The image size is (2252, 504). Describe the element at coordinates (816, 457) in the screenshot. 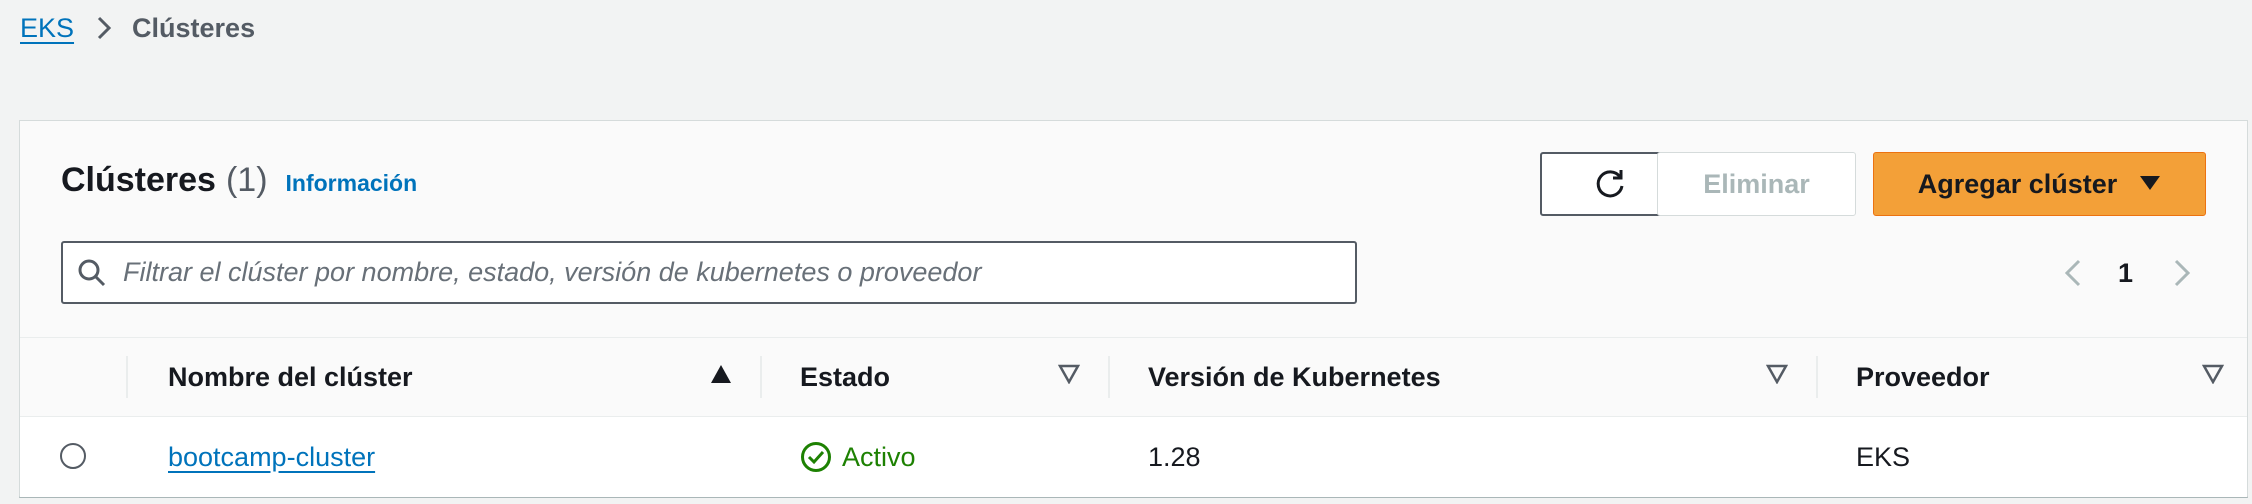

I see `status-success-icon` at that location.